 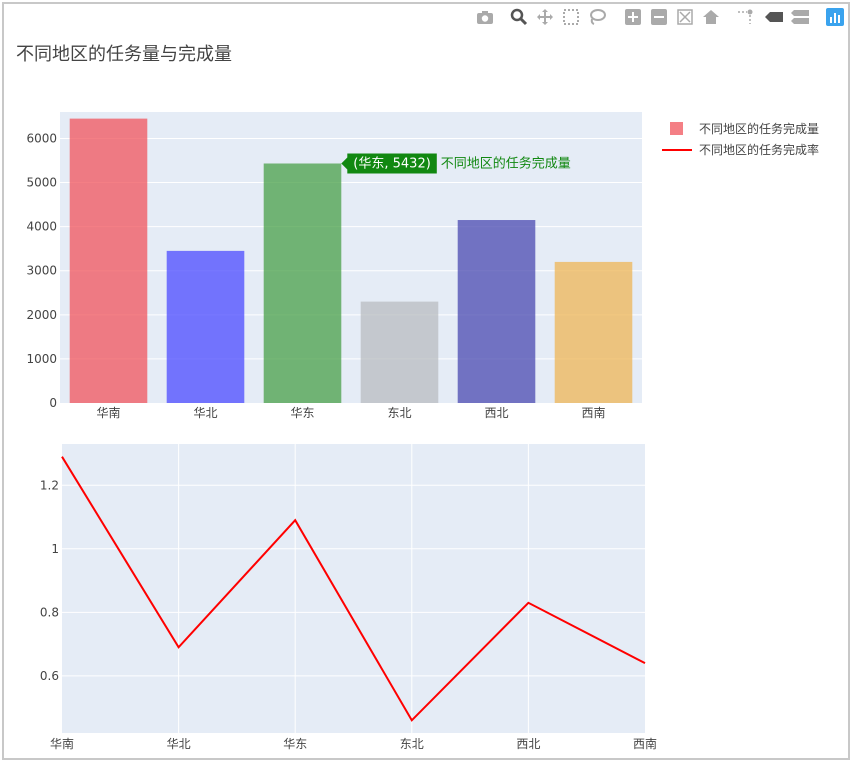 I want to click on bar-x-tick-label: 西北, so click(x=496, y=413).